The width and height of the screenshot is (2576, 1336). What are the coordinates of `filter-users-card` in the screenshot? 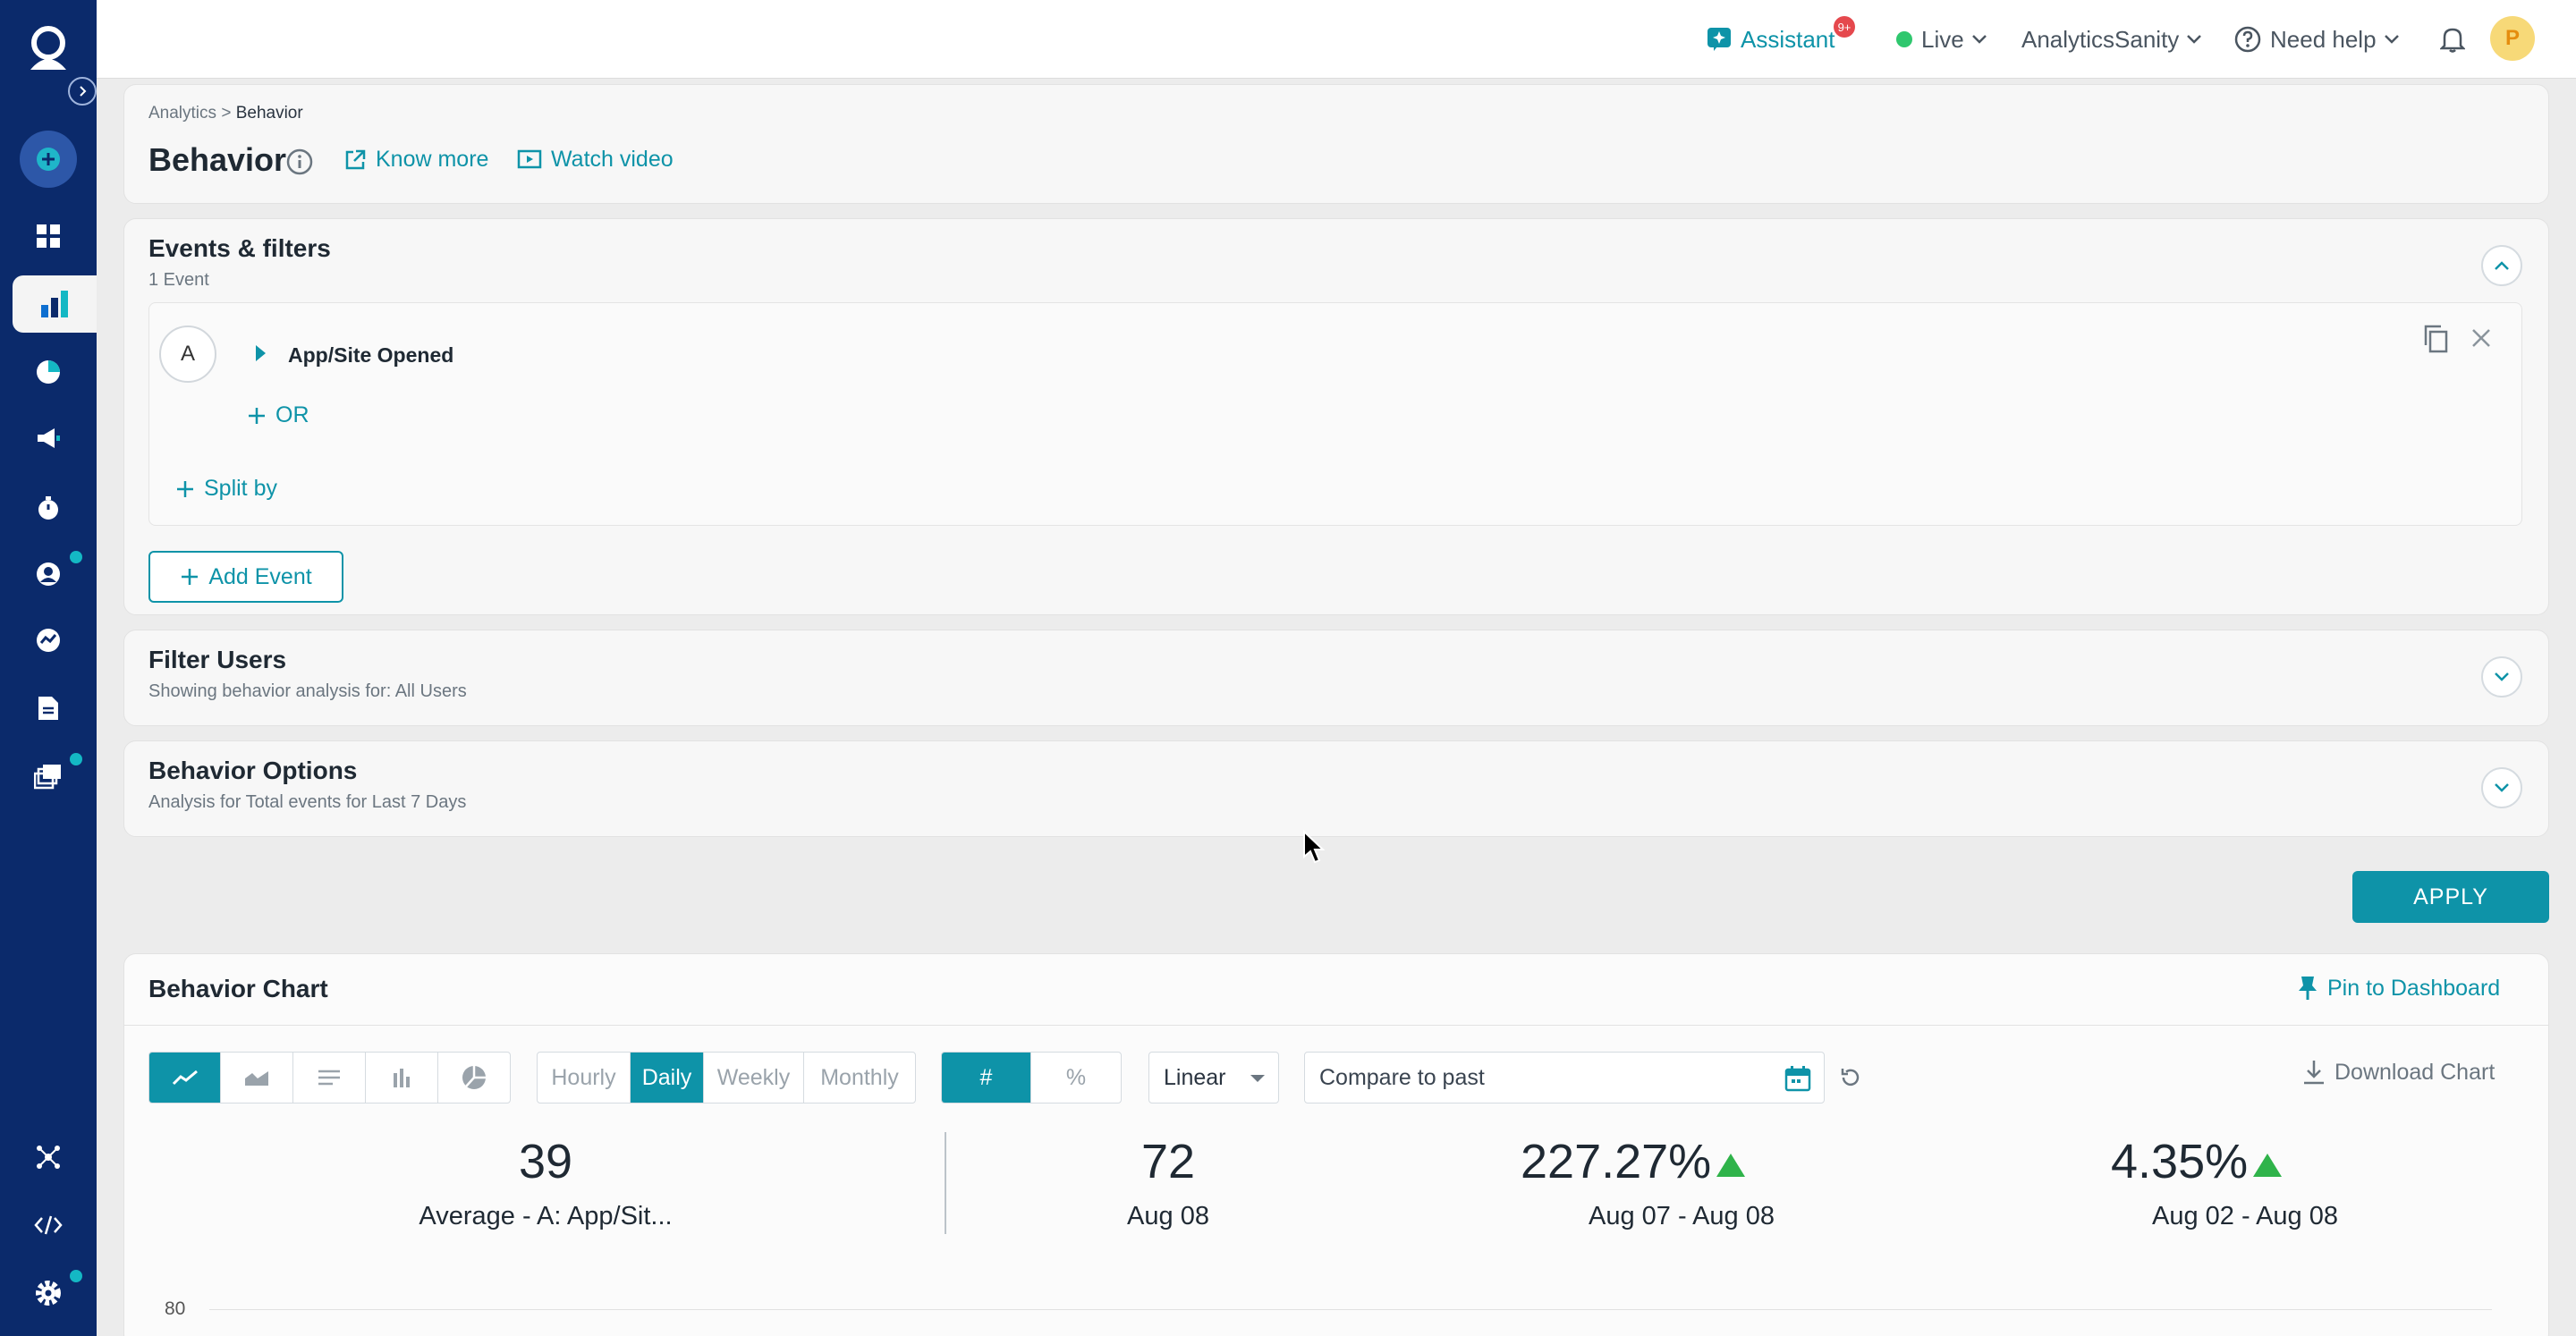 It's located at (1336, 678).